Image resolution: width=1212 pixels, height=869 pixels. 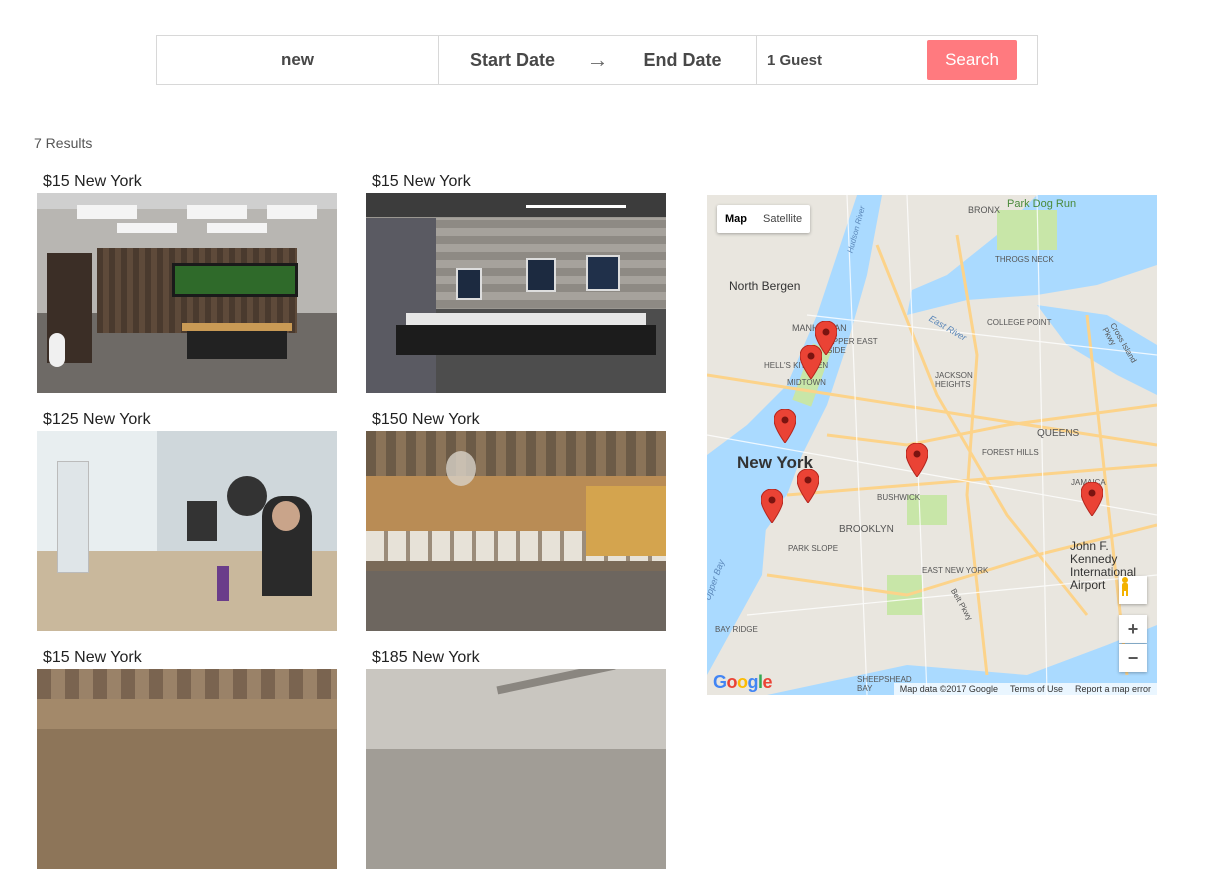 What do you see at coordinates (1042, 204) in the screenshot?
I see `map-label: Park Dog Run` at bounding box center [1042, 204].